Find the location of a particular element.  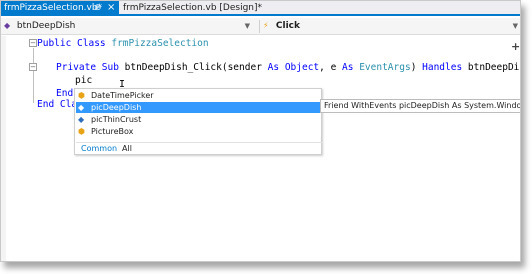

class-name: frmPizzaSelection is located at coordinates (160, 43).